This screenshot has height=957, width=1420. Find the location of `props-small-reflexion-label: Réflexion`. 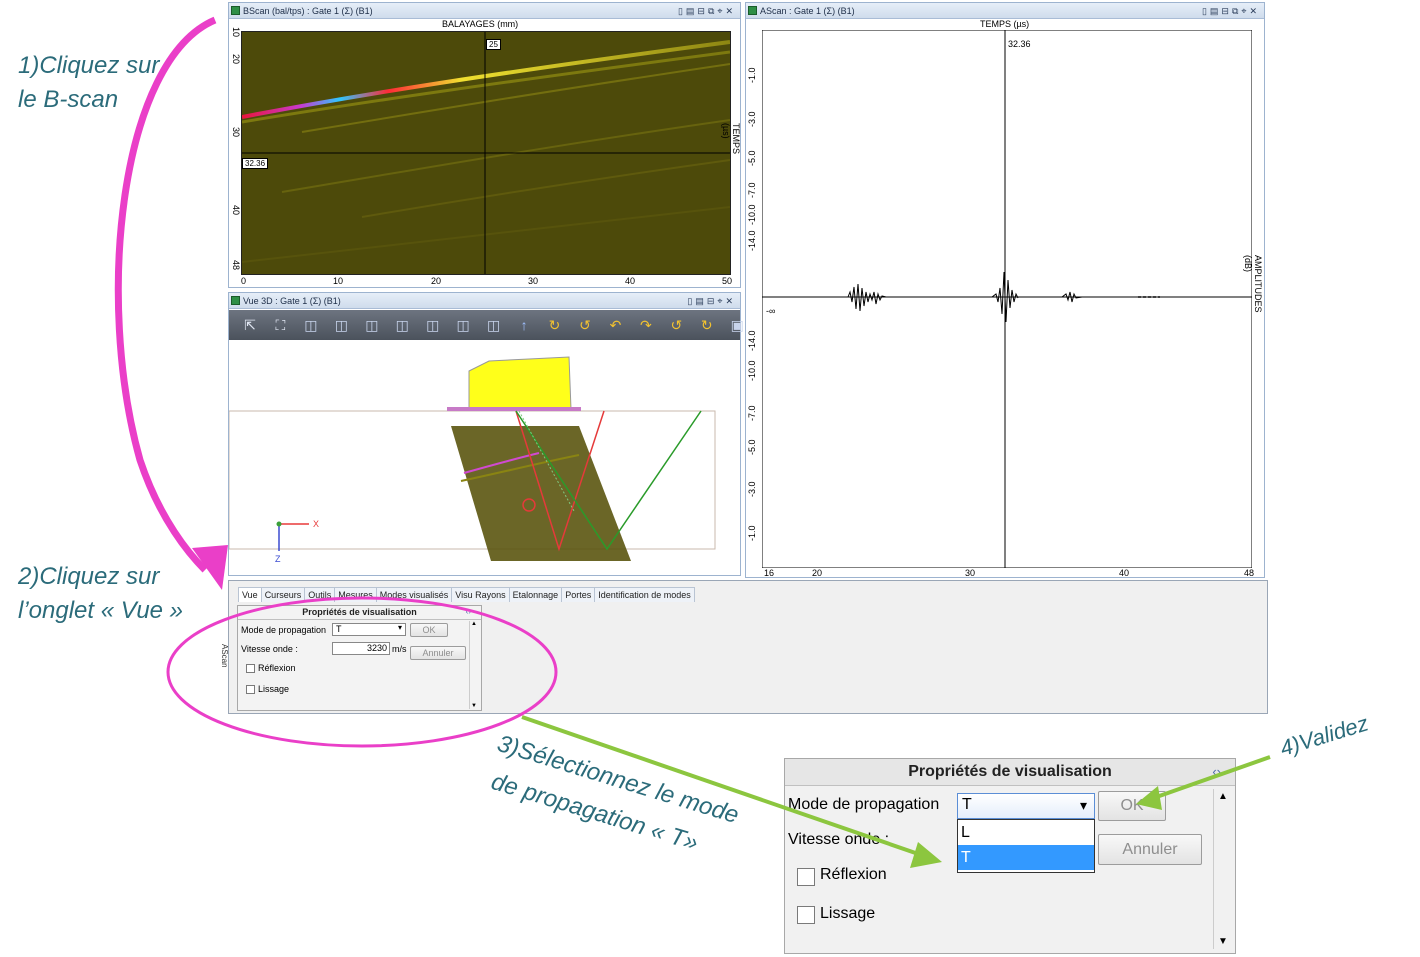

props-small-reflexion-label: Réflexion is located at coordinates (277, 668).